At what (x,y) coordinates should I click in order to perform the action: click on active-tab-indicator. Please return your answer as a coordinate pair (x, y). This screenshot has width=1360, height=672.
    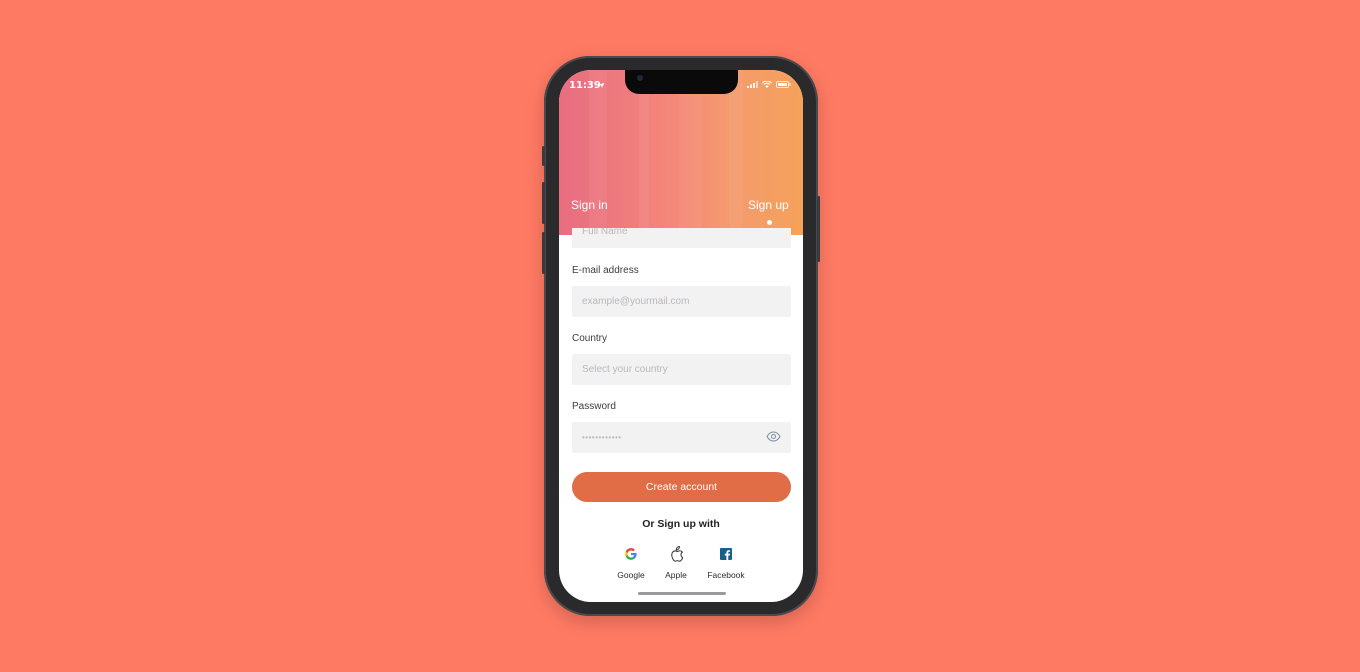
    Looking at the image, I should click on (769, 222).